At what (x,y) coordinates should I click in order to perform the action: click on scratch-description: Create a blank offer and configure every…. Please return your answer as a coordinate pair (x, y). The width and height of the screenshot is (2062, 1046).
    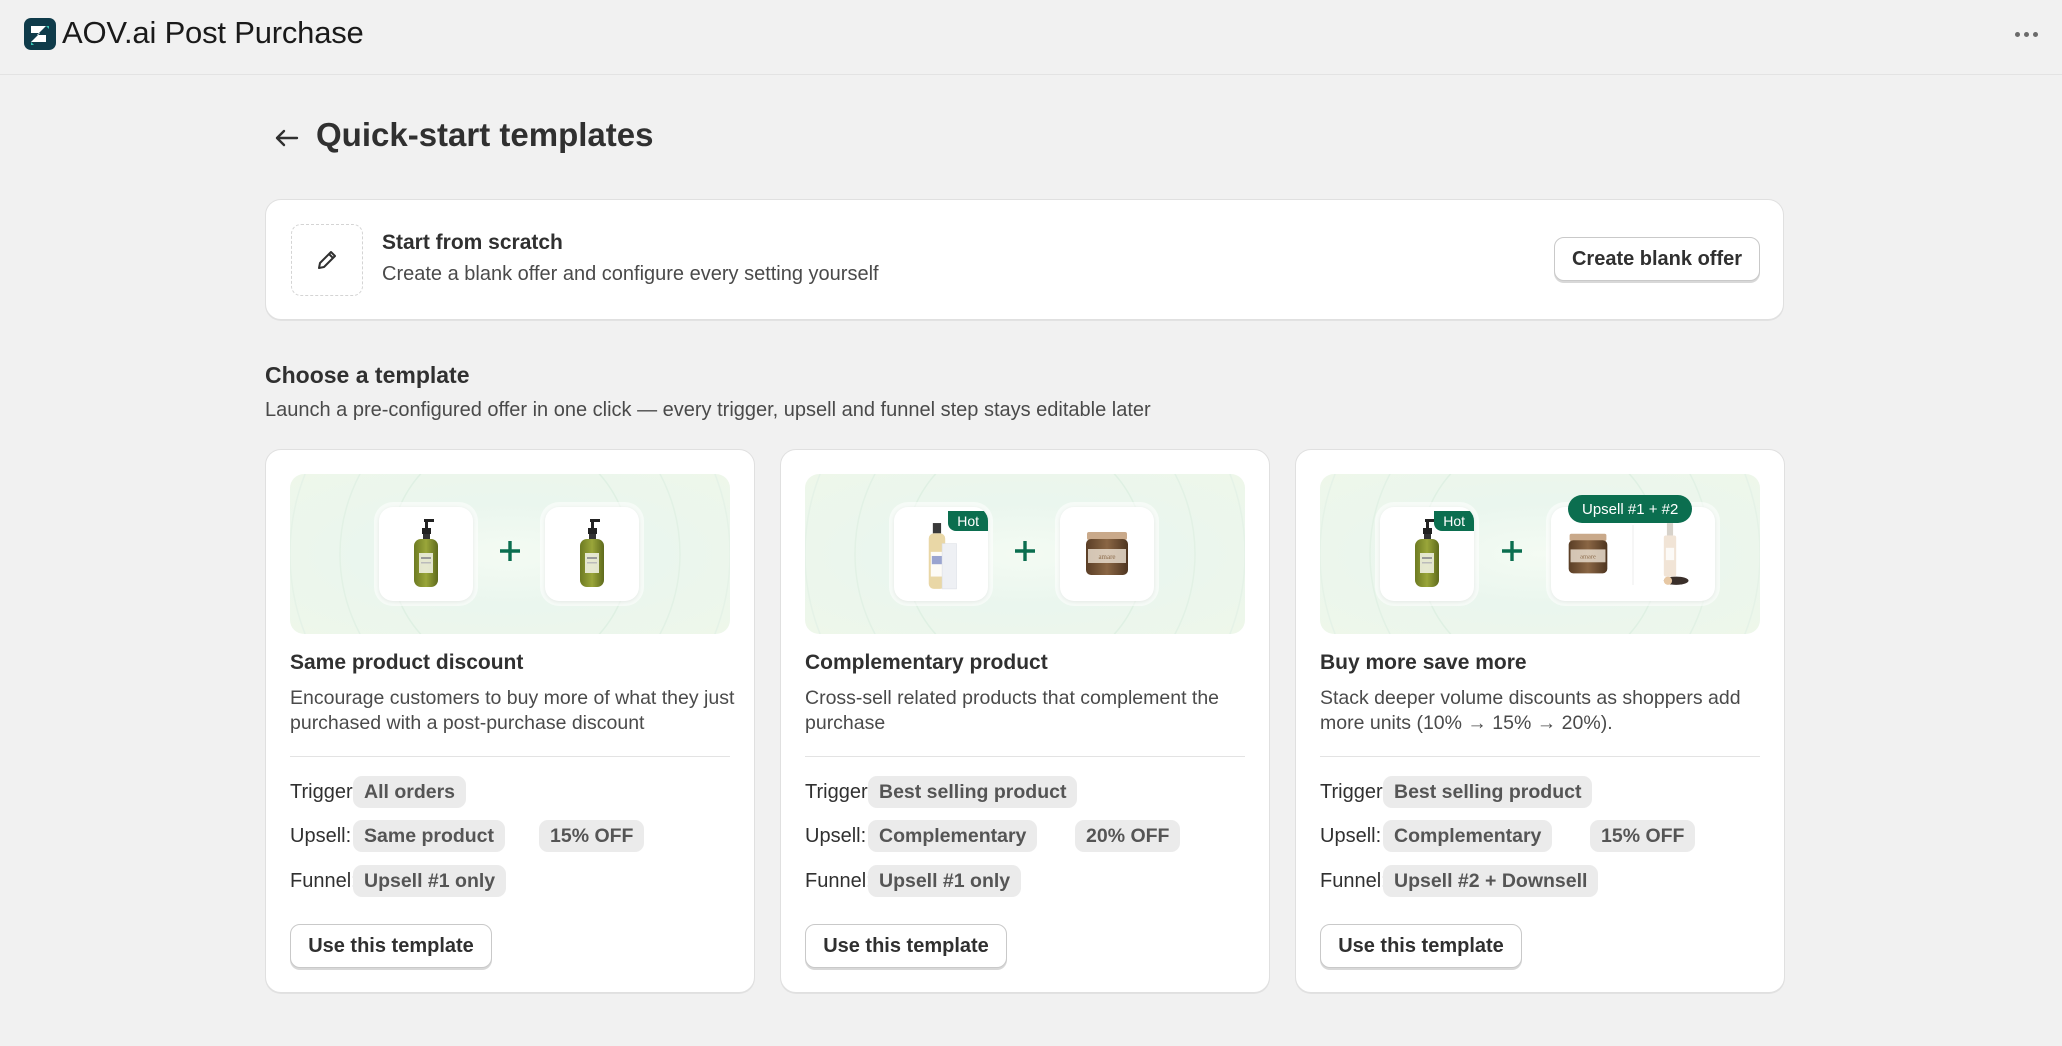
    Looking at the image, I should click on (630, 274).